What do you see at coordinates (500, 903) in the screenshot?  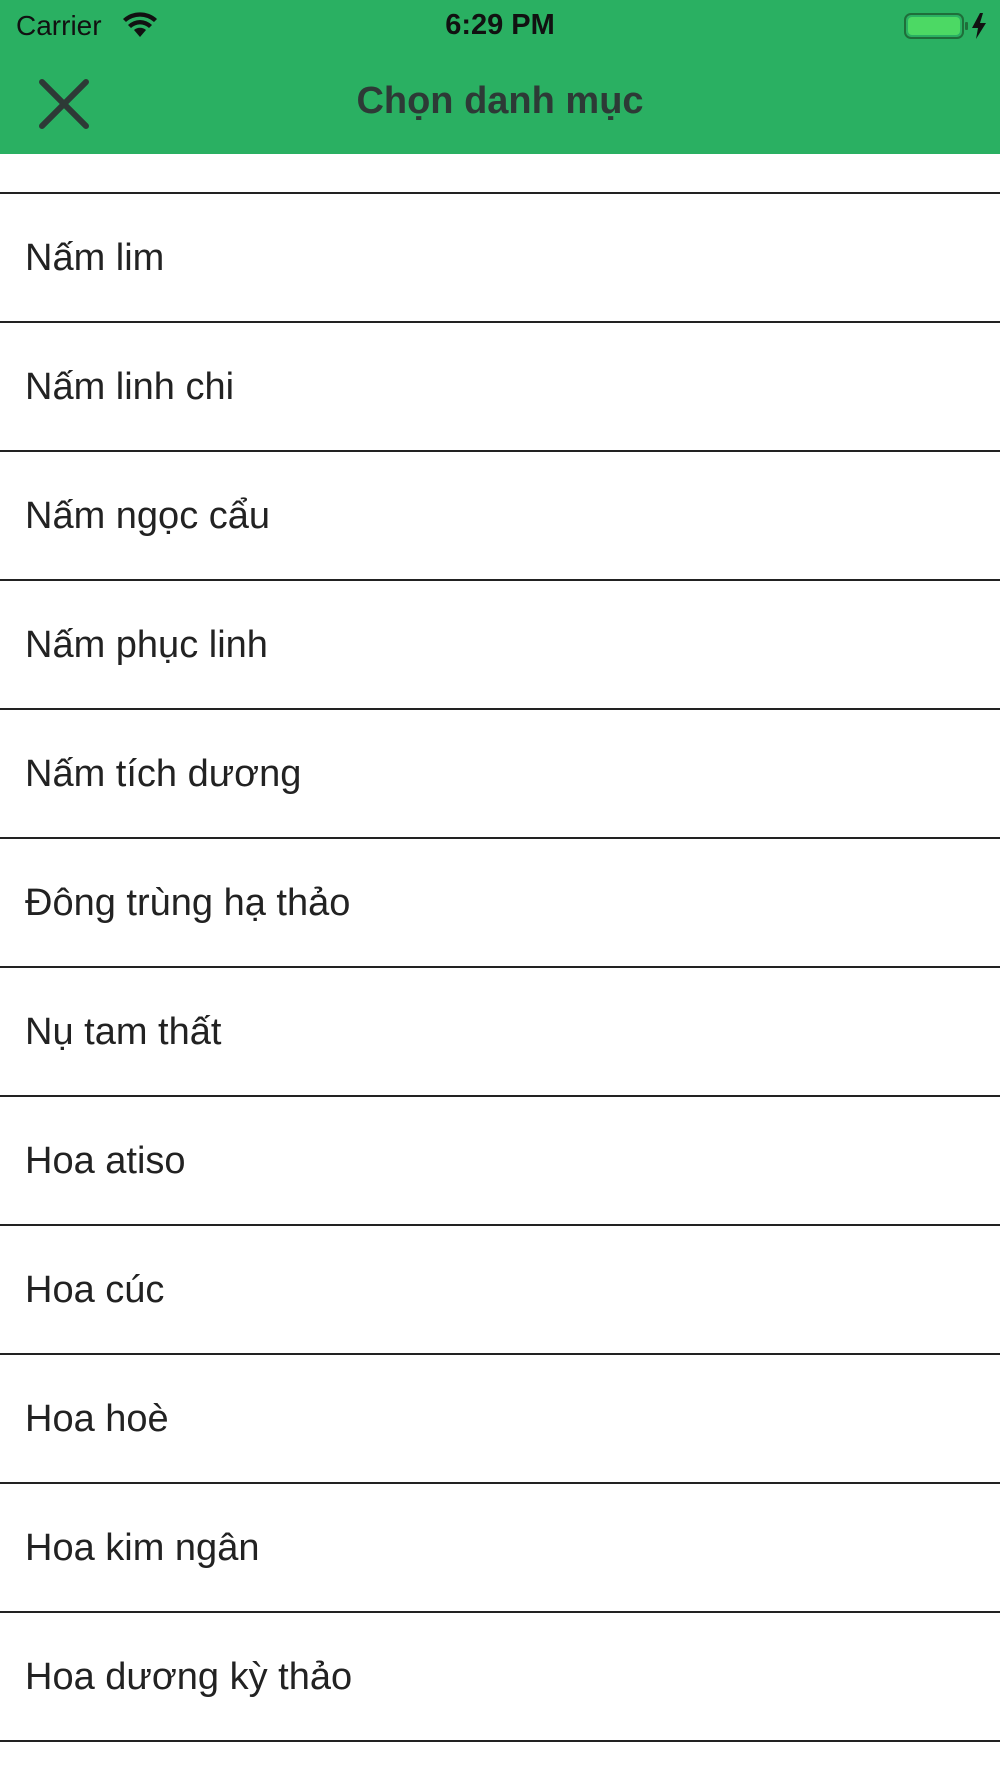 I see `category-row: Đông trùng hạ thảo` at bounding box center [500, 903].